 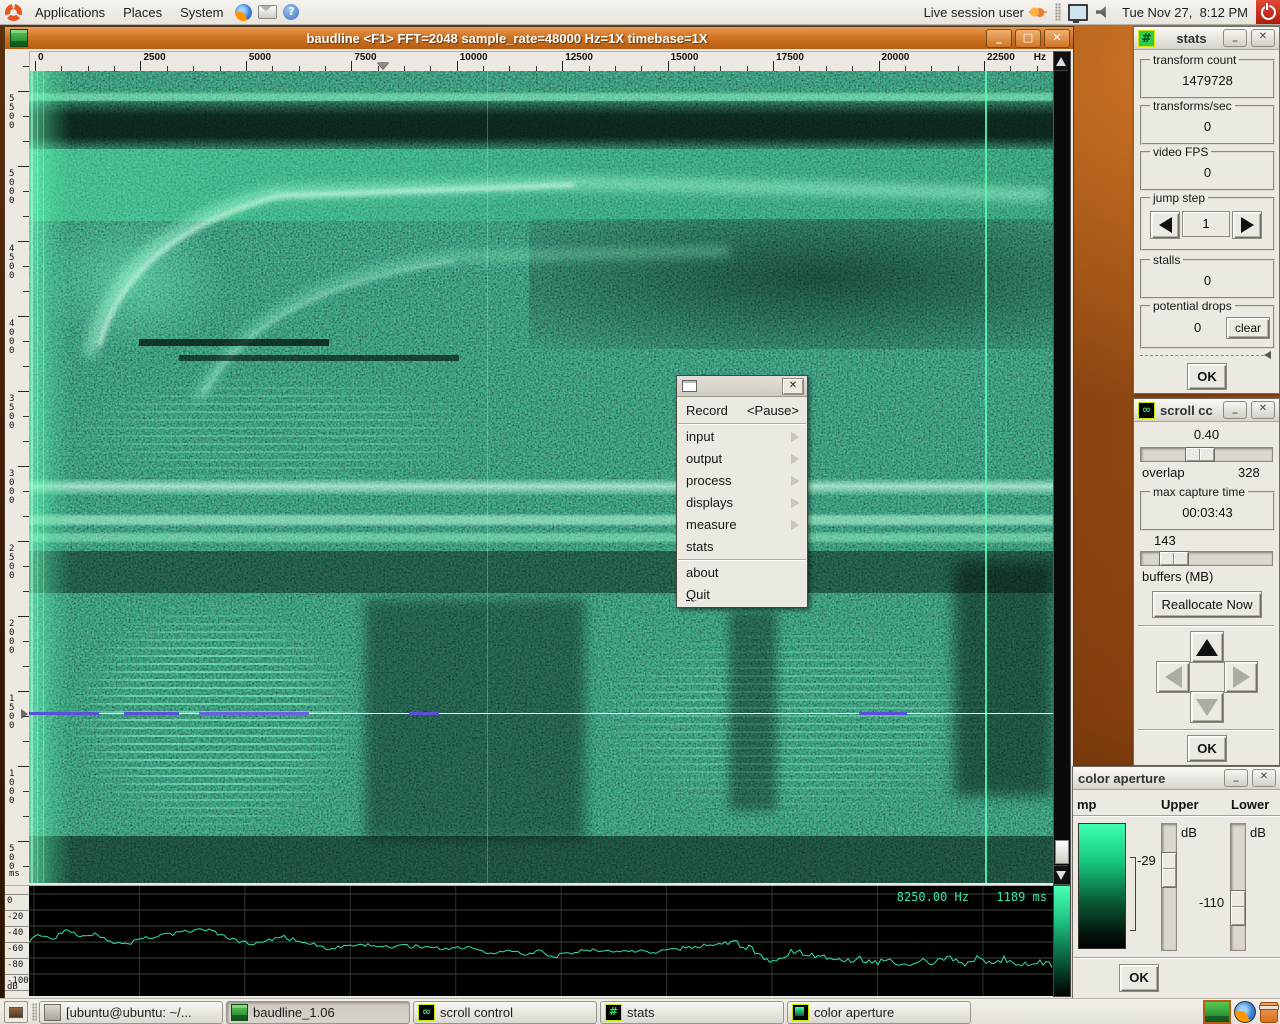 What do you see at coordinates (1185, 12) in the screenshot?
I see `clock: Tue Nov 27, 8:12 PM` at bounding box center [1185, 12].